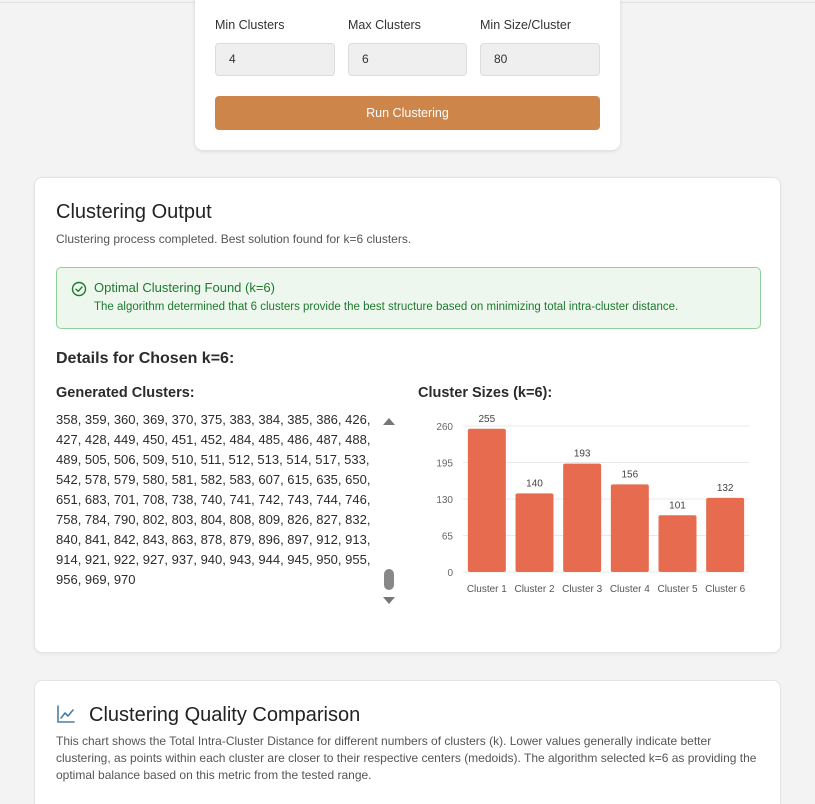 The image size is (815, 804). What do you see at coordinates (725, 589) in the screenshot?
I see `x-tick-label: Cluster 6` at bounding box center [725, 589].